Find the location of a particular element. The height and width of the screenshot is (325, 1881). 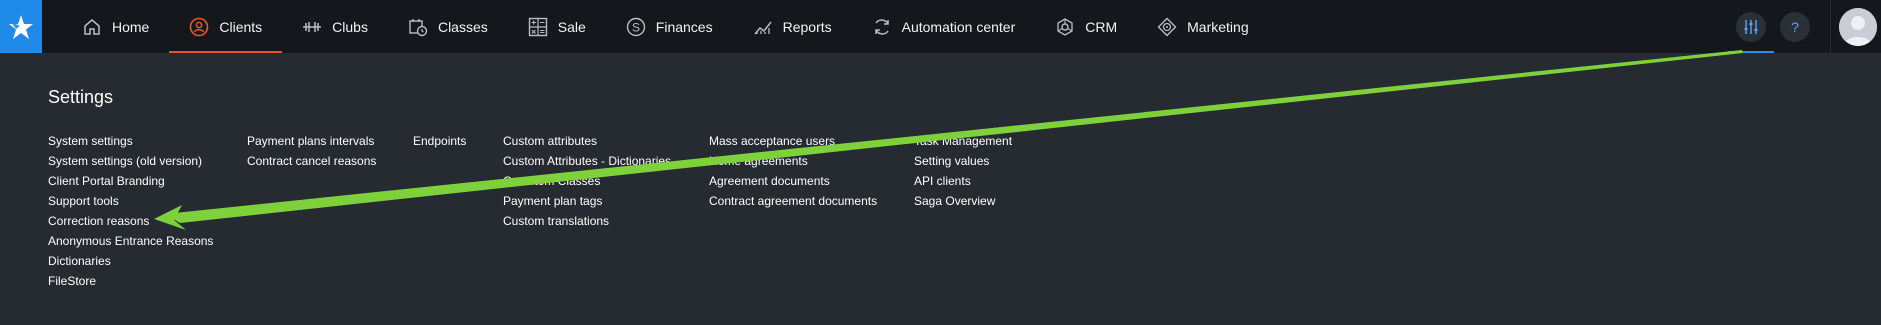

settings-link-correction-reasons: Correction reasons is located at coordinates (130, 221).